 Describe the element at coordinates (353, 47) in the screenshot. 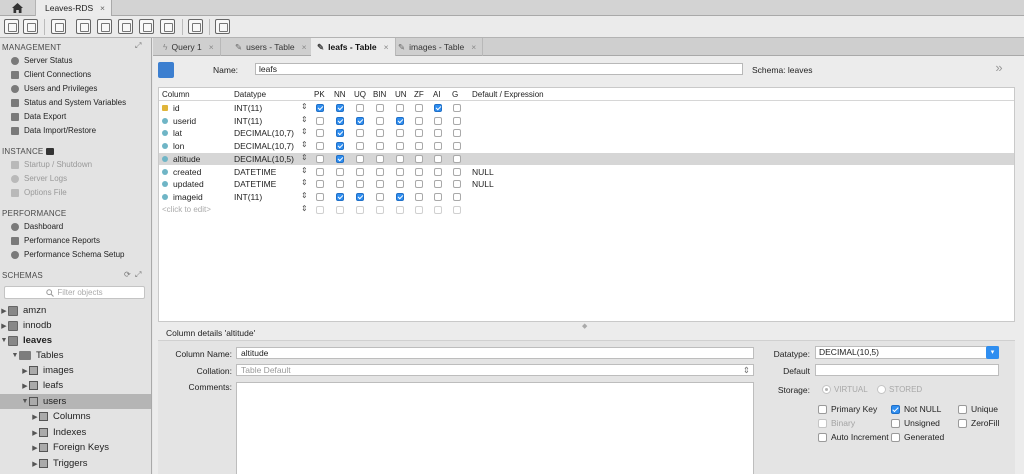

I see `tab-leafs-table: ✎ leafs - Table ×` at that location.